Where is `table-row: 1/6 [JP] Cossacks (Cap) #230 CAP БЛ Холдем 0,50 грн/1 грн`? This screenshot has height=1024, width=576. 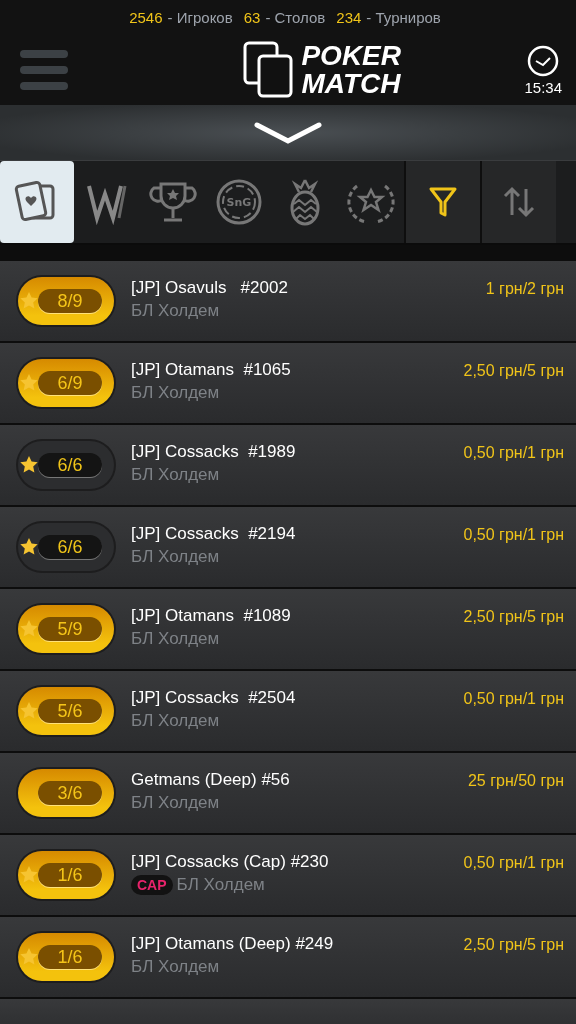 table-row: 1/6 [JP] Cossacks (Cap) #230 CAP БЛ Холдем 0,50 грн/1 грн is located at coordinates (288, 875).